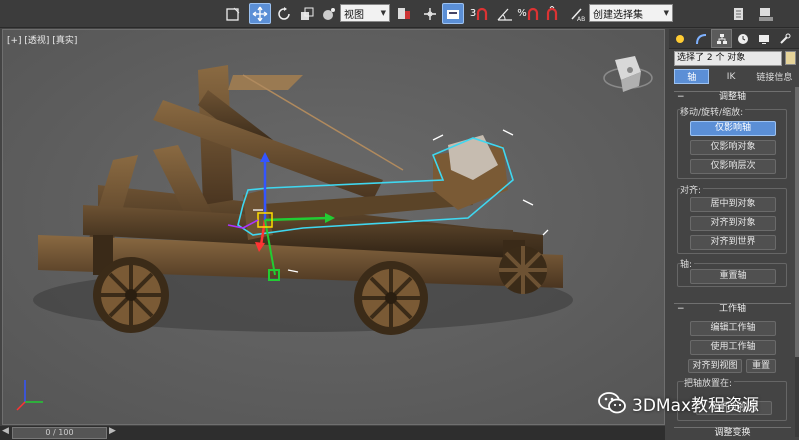 Image resolution: width=799 pixels, height=440 pixels. Describe the element at coordinates (766, 13) in the screenshot. I see `align-icon` at that location.